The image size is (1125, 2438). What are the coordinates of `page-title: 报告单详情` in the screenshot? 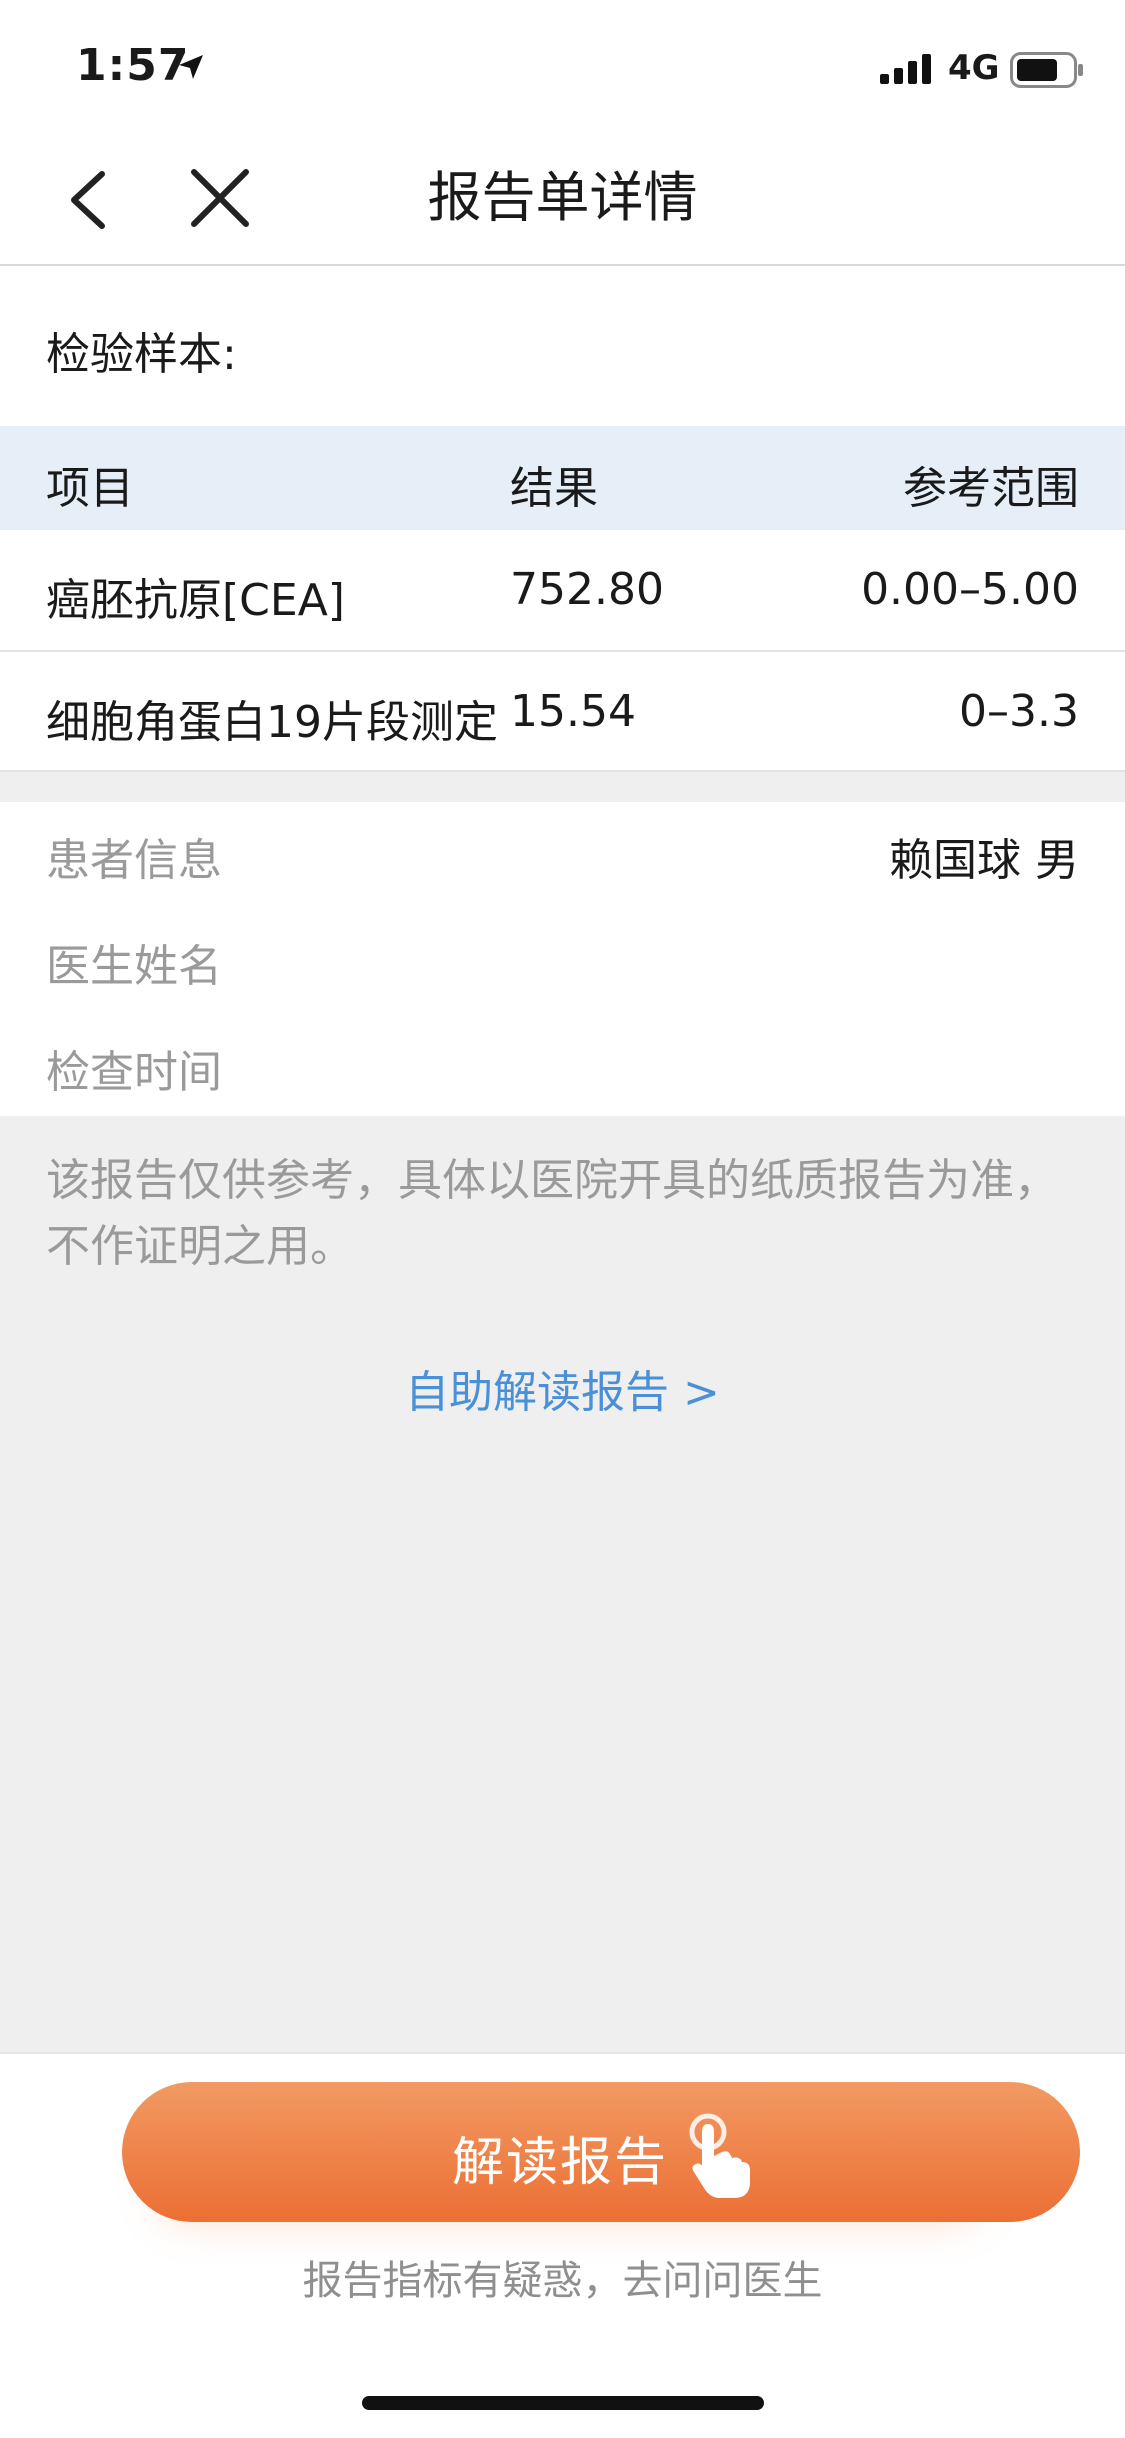 It's located at (562, 197).